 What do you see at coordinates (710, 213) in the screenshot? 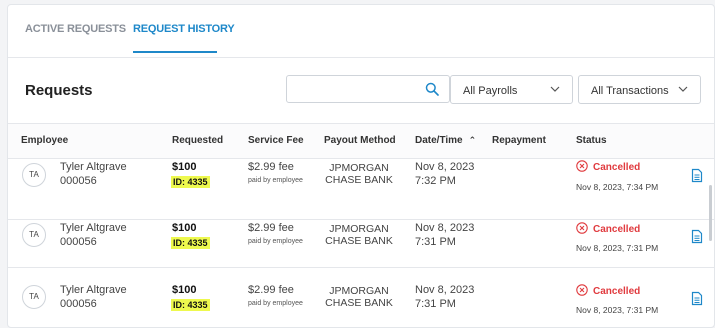
I see `vertical-scrollbar` at bounding box center [710, 213].